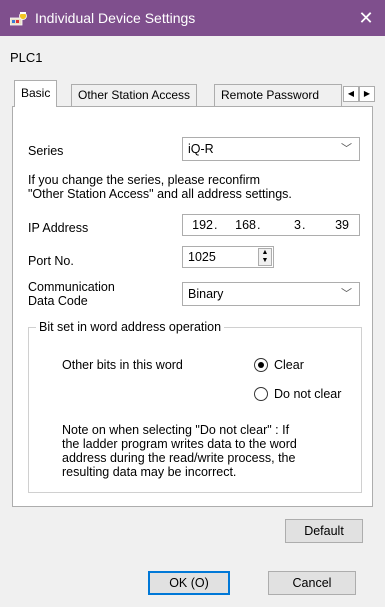 The image size is (385, 607). Describe the element at coordinates (244, 225) in the screenshot. I see `ip-octet-2: 168` at that location.